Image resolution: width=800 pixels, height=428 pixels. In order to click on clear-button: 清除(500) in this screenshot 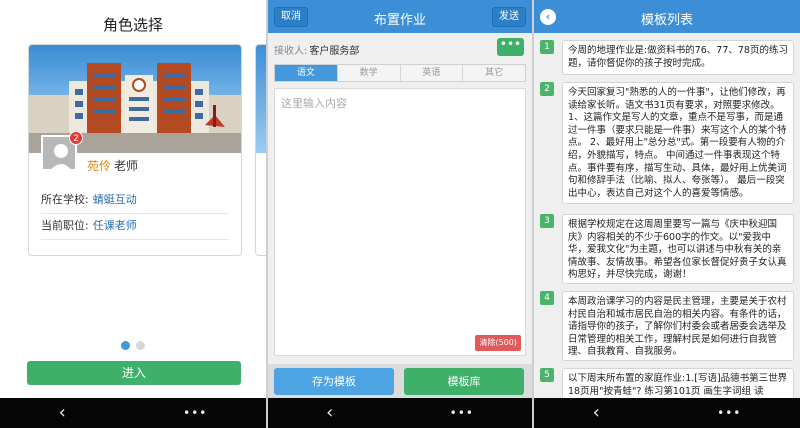, I will do `click(498, 343)`.